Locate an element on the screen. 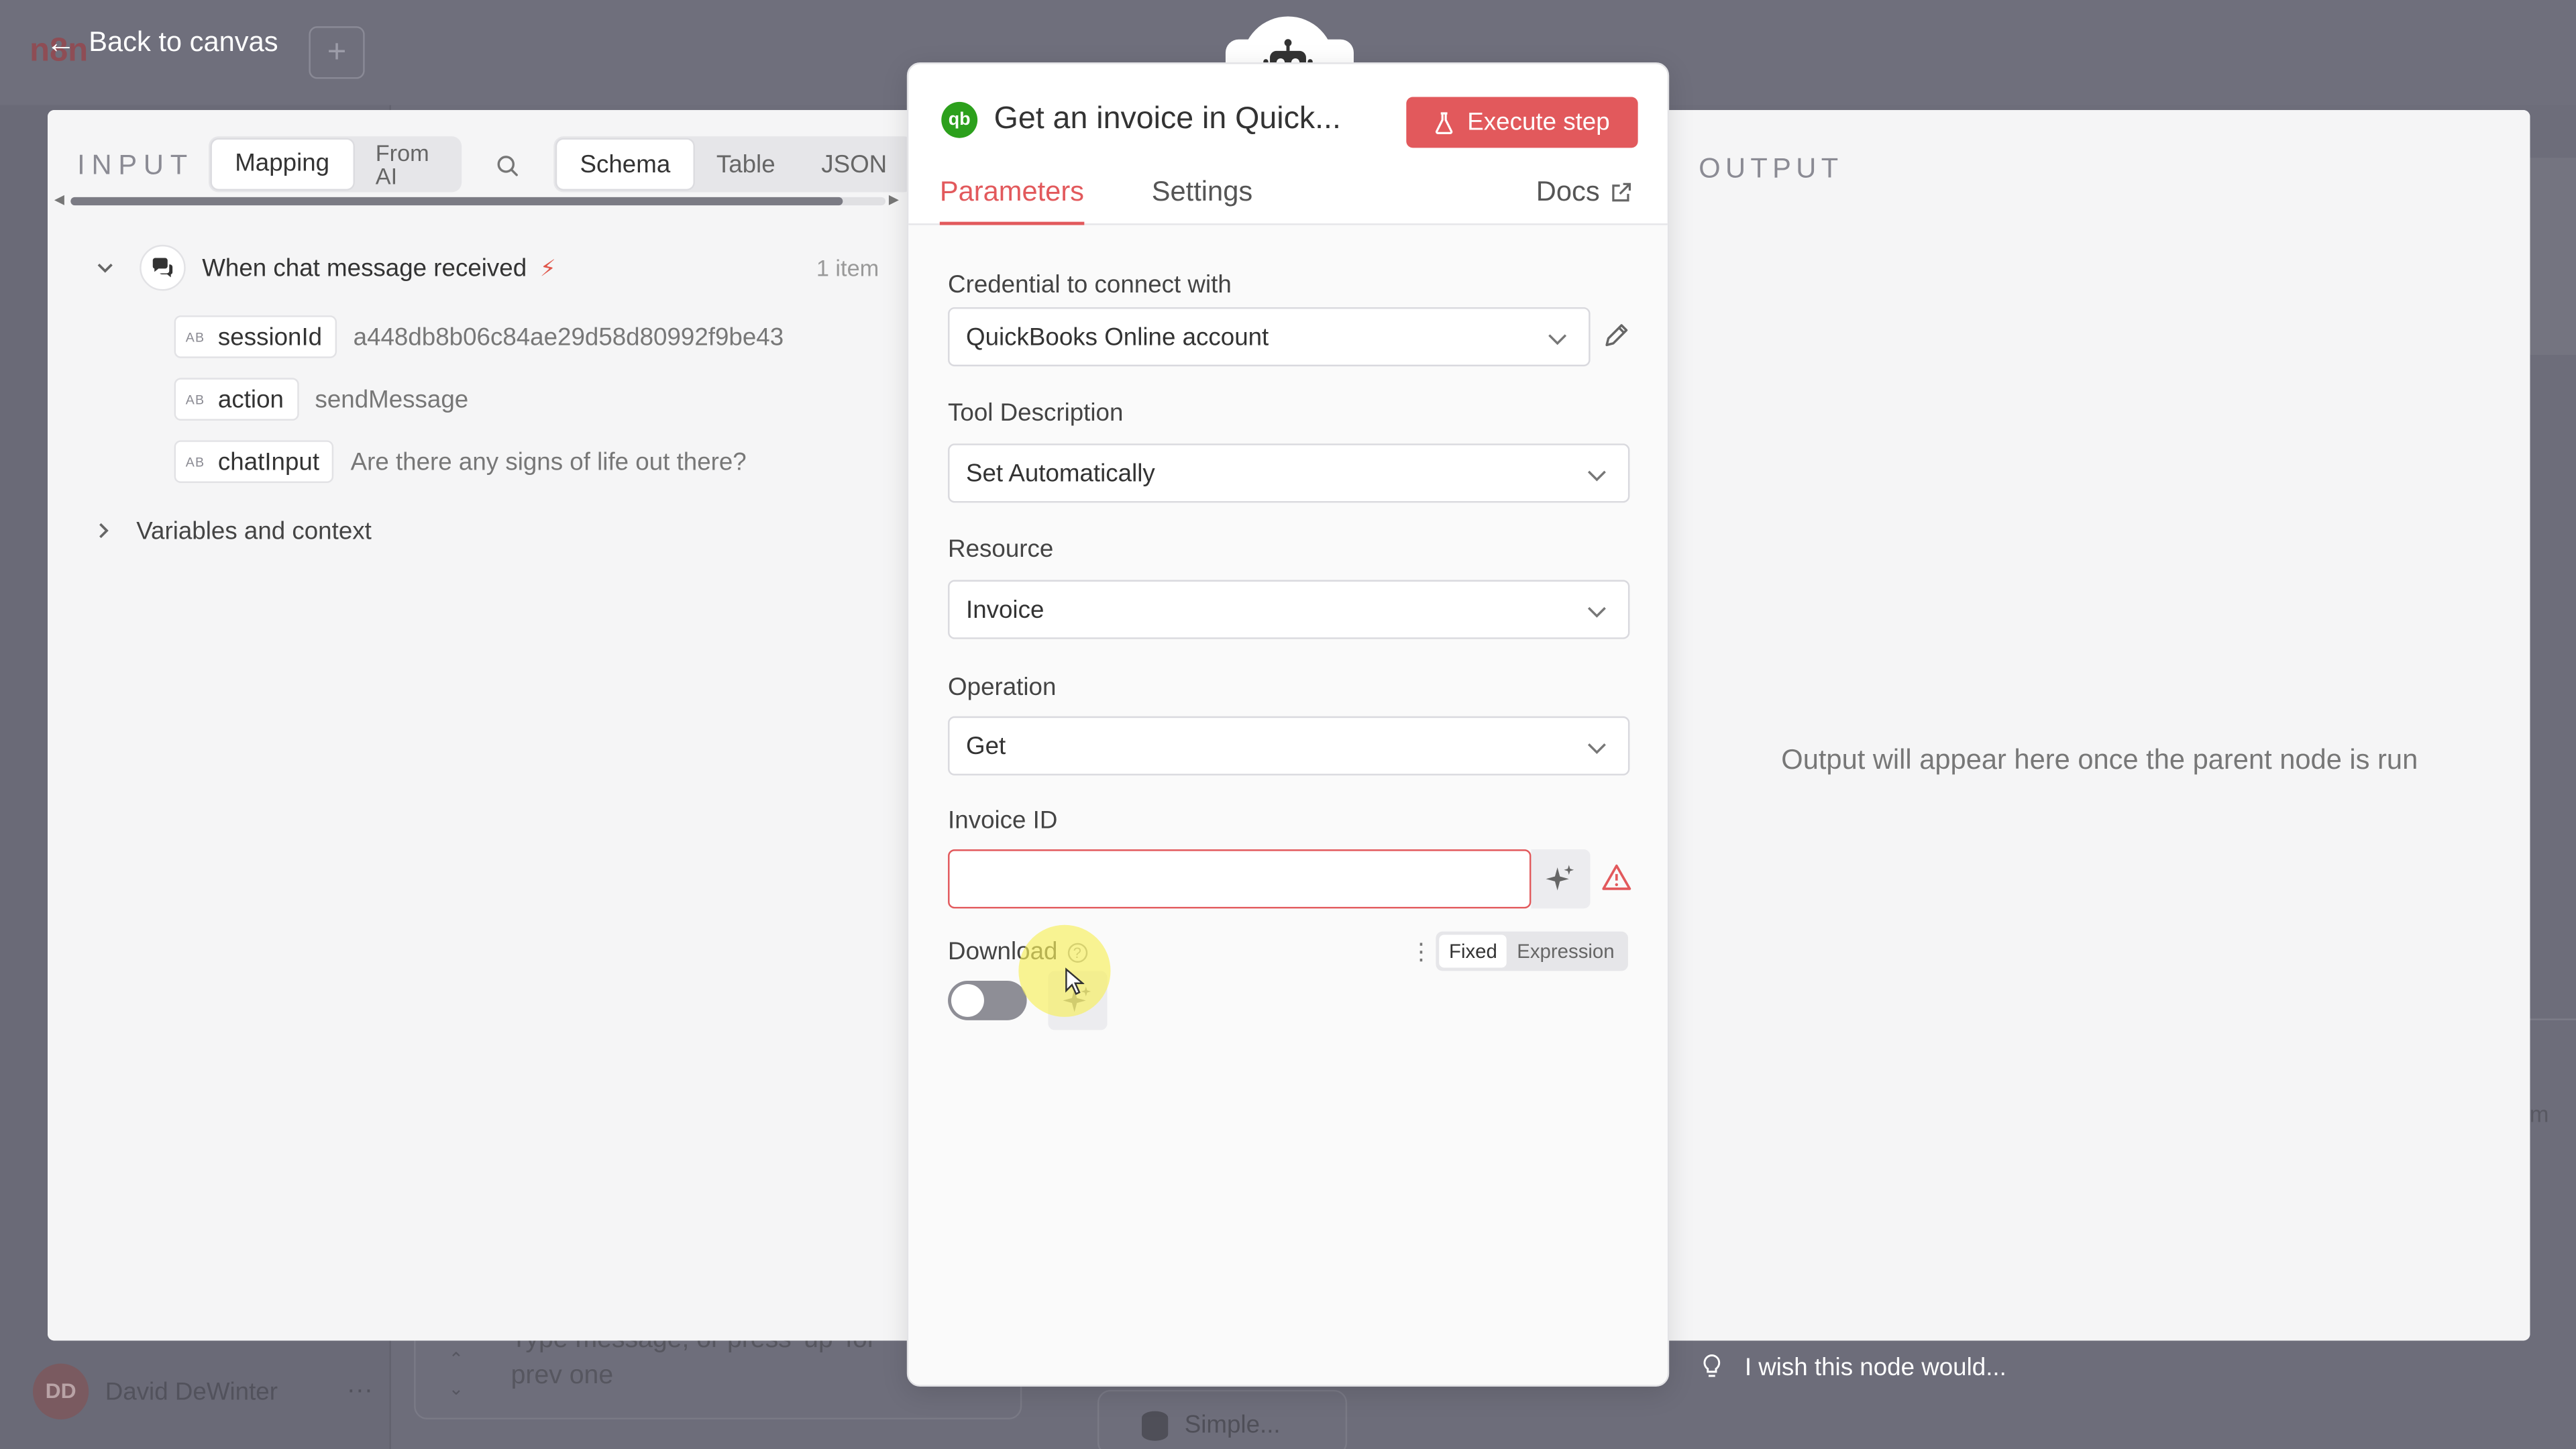 Image resolution: width=2576 pixels, height=1449 pixels. docs-label: Docs is located at coordinates (1568, 191).